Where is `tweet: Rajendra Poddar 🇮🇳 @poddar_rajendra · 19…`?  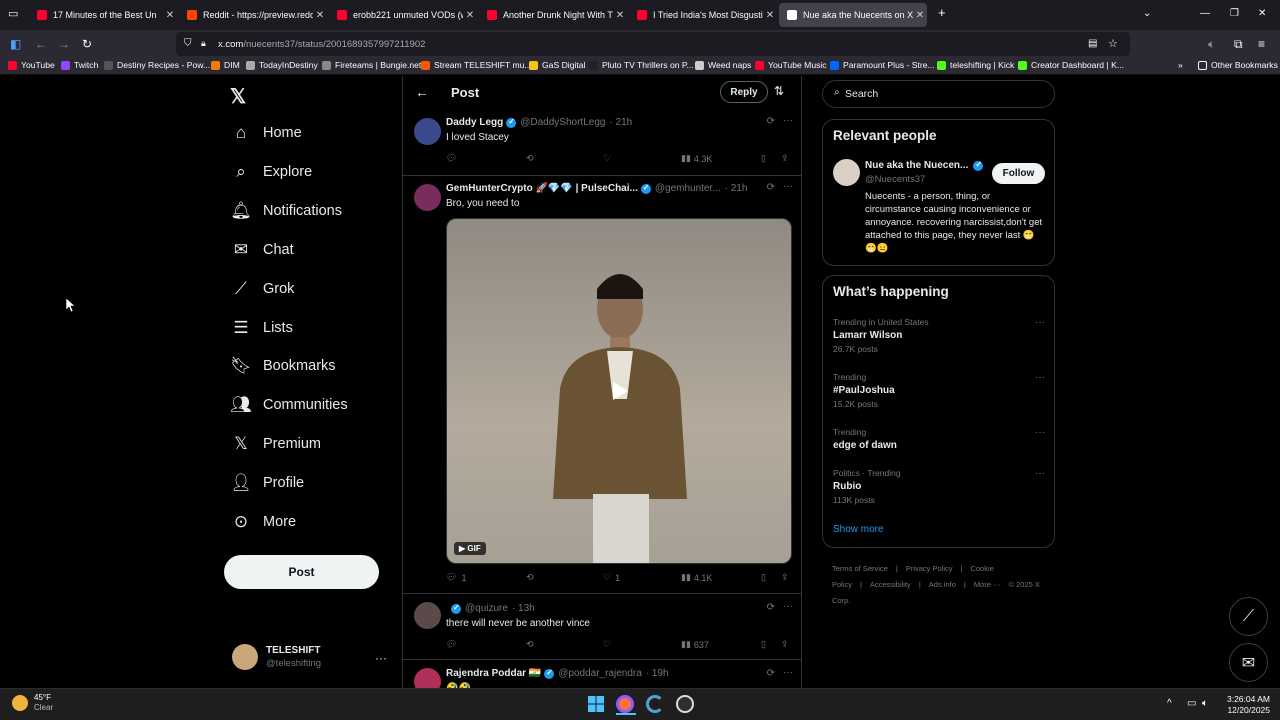
tweet: Rajendra Poddar 🇮🇳 @poddar_rajendra · 19… is located at coordinates (602, 674).